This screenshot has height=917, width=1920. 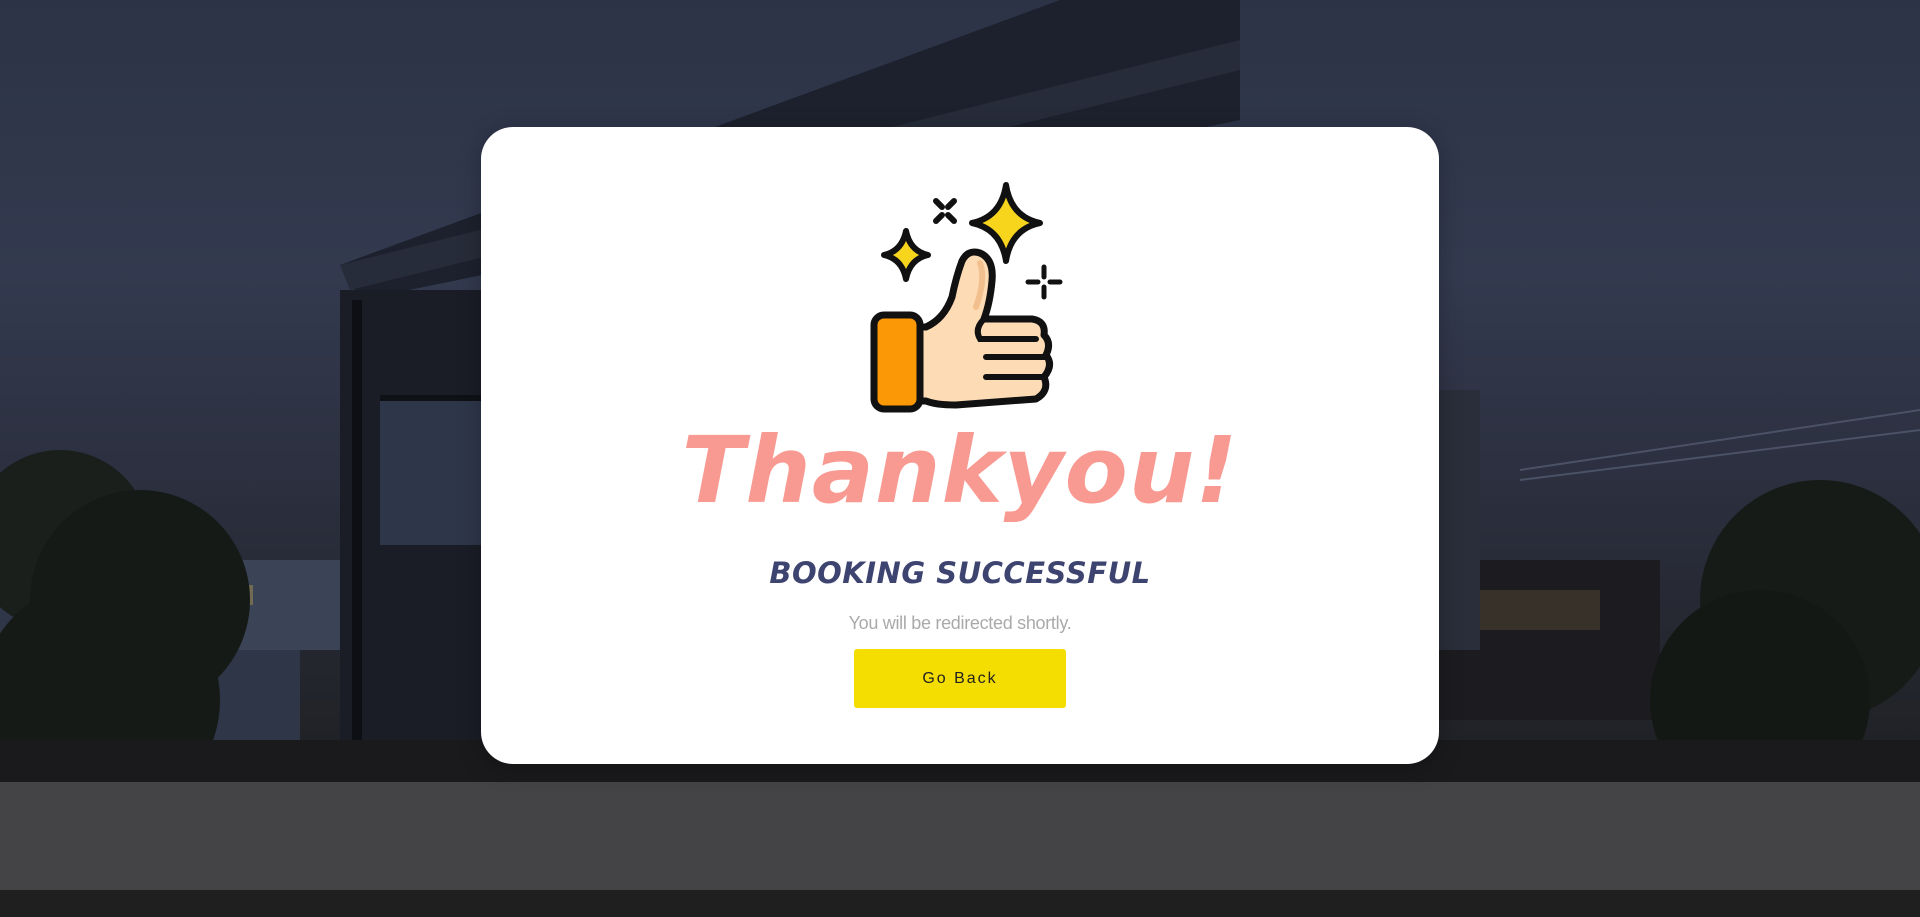 What do you see at coordinates (960, 623) in the screenshot?
I see `redirect-message: You will be redirected shortly.` at bounding box center [960, 623].